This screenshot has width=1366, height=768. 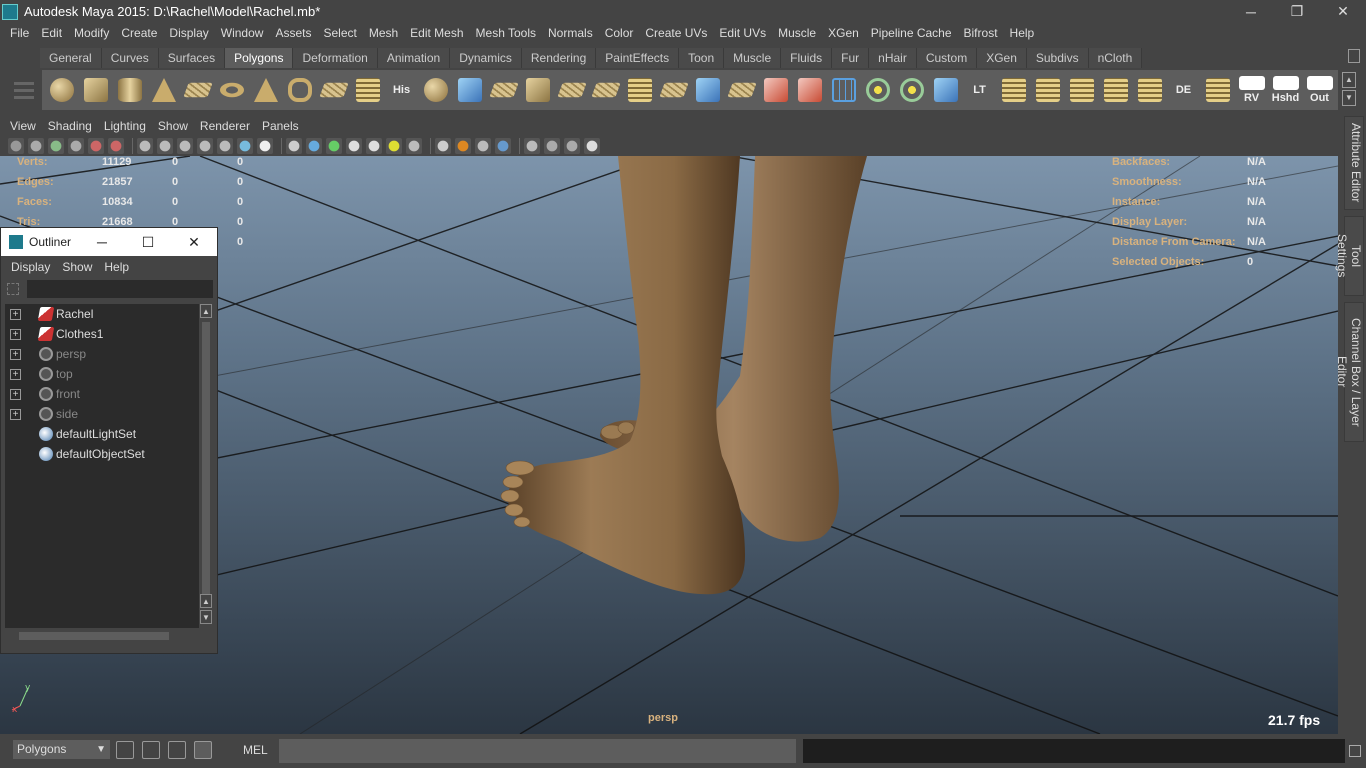 I want to click on outliner-title-bar: Outliner ─ ☐ ✕, so click(x=109, y=242).